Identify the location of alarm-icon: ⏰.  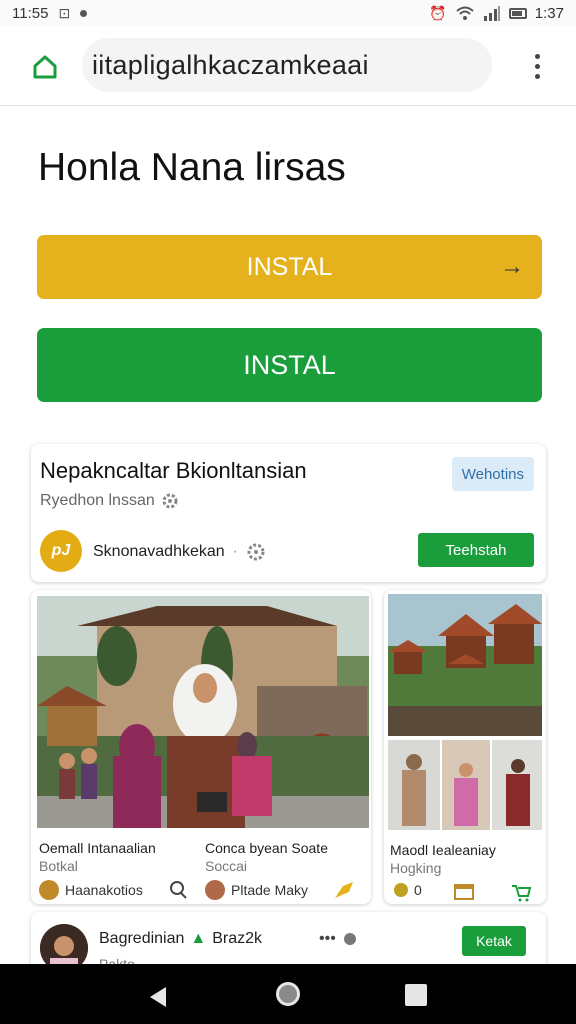
(438, 12).